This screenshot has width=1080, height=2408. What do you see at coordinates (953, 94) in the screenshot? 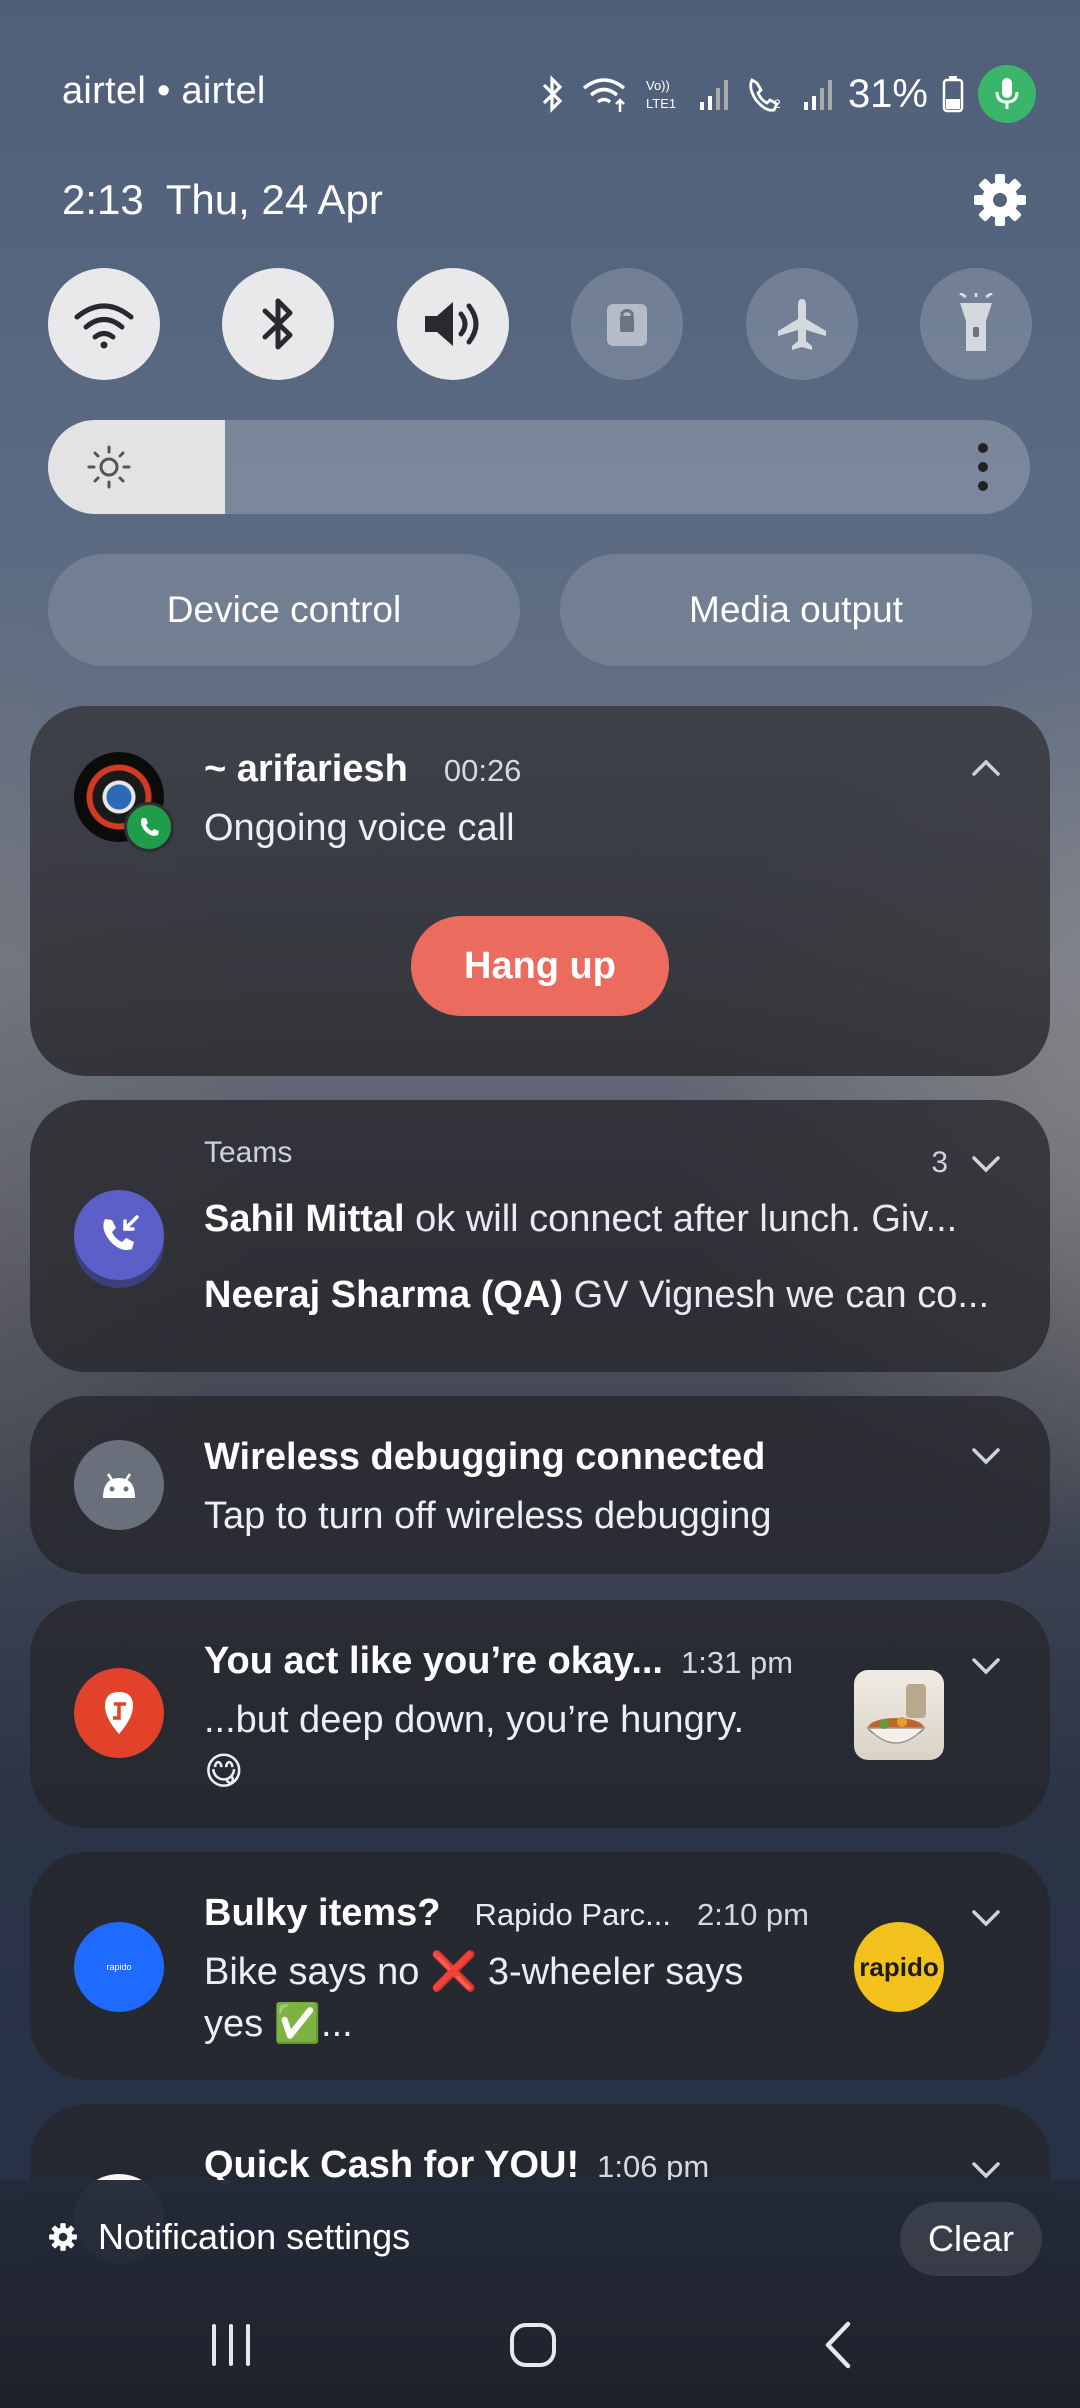
I see `battery-icon` at bounding box center [953, 94].